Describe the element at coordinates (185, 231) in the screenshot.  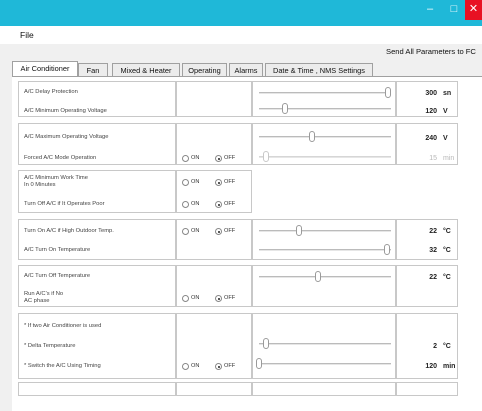
I see `high-outdoor-temp-on-radio` at that location.